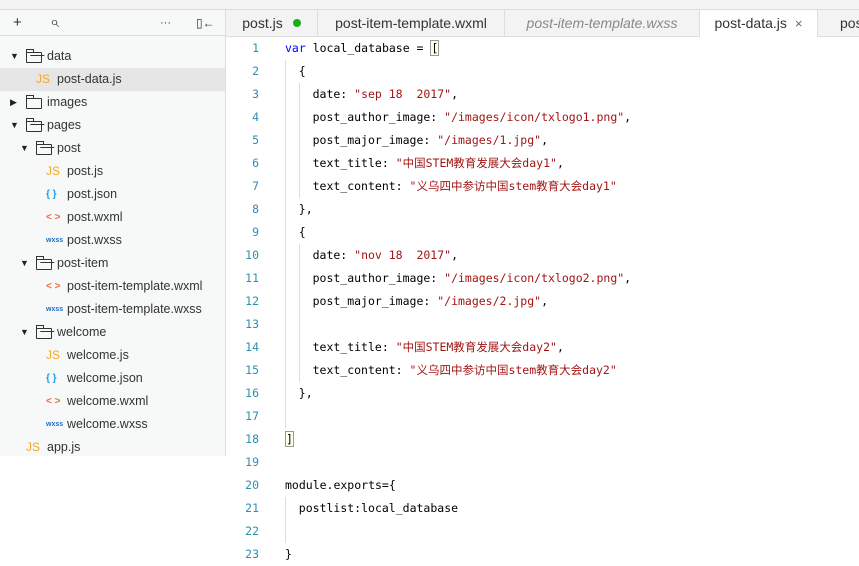 This screenshot has height=566, width=859. What do you see at coordinates (378, 278) in the screenshot?
I see `code-text: post_author_image:` at bounding box center [378, 278].